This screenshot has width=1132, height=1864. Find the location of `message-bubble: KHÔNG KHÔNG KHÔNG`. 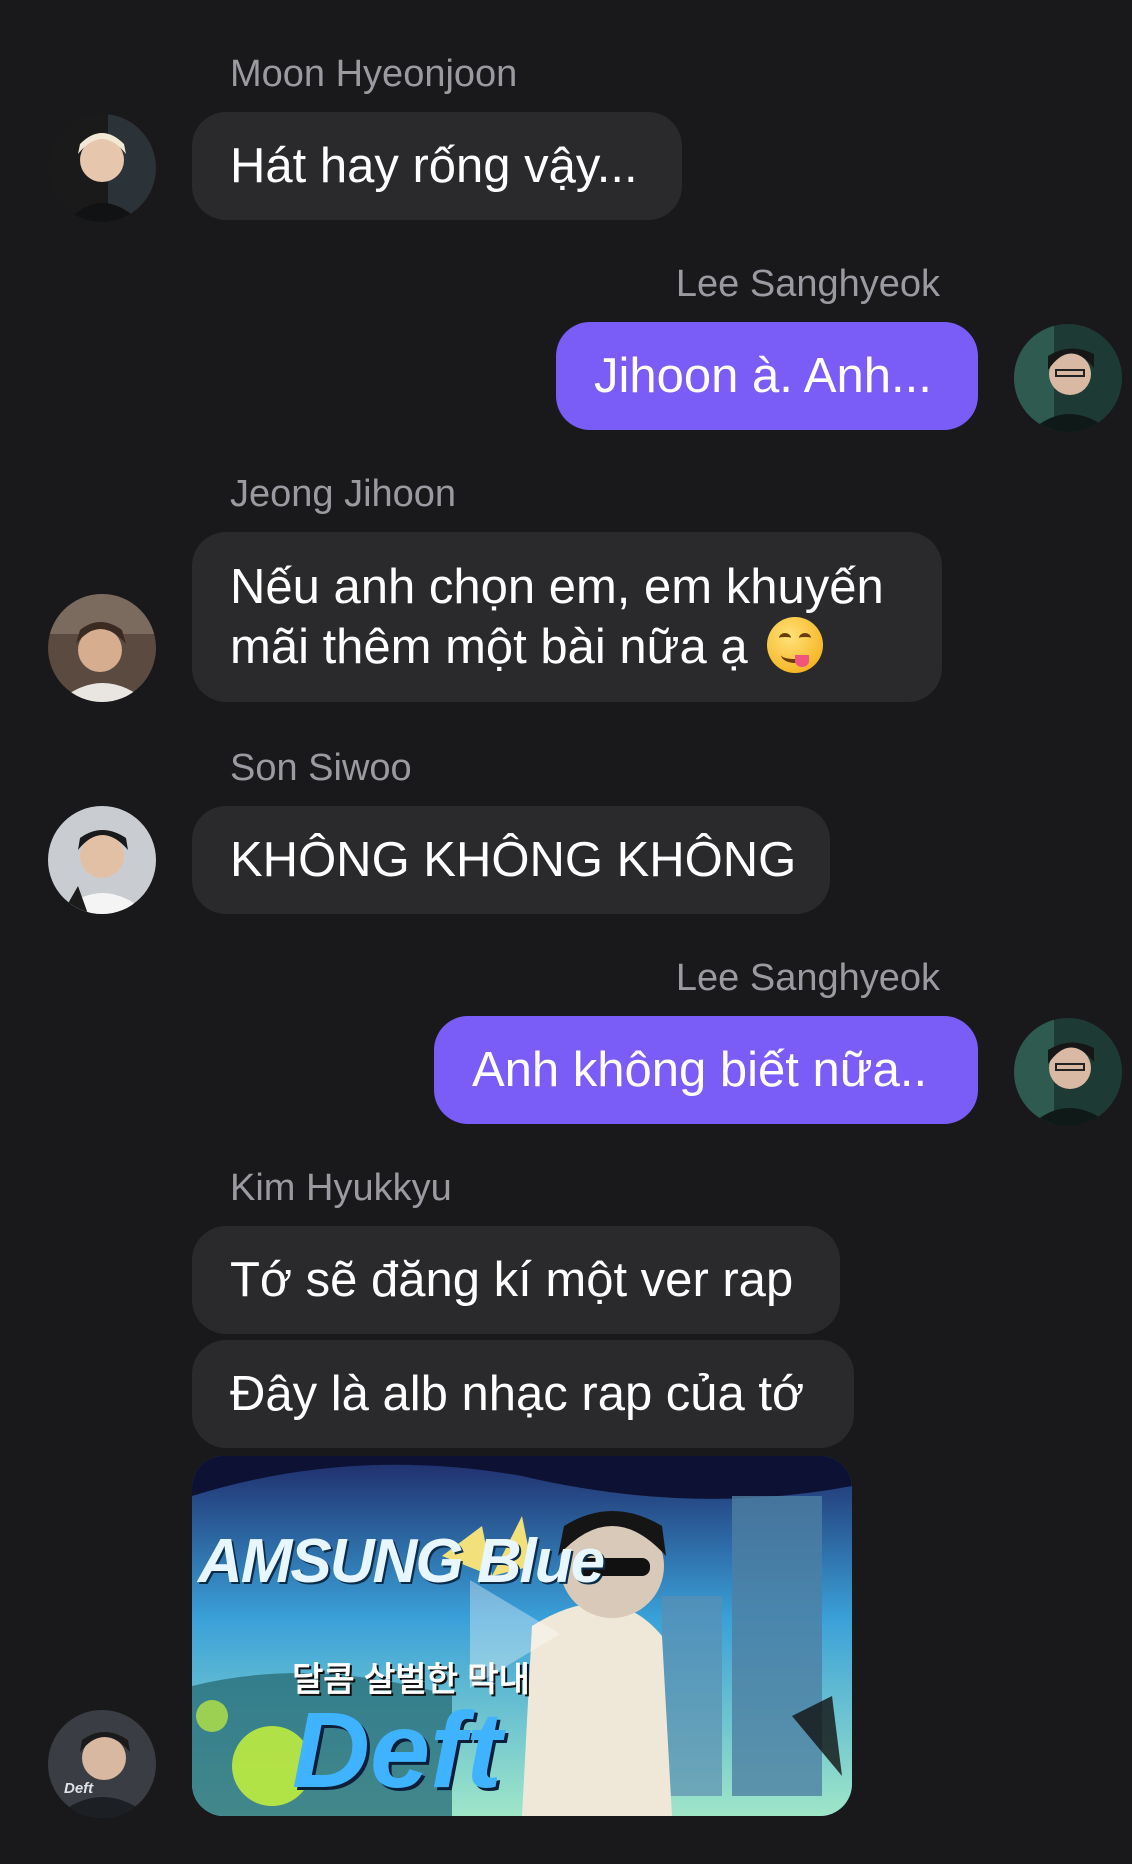

message-bubble: KHÔNG KHÔNG KHÔNG is located at coordinates (511, 860).